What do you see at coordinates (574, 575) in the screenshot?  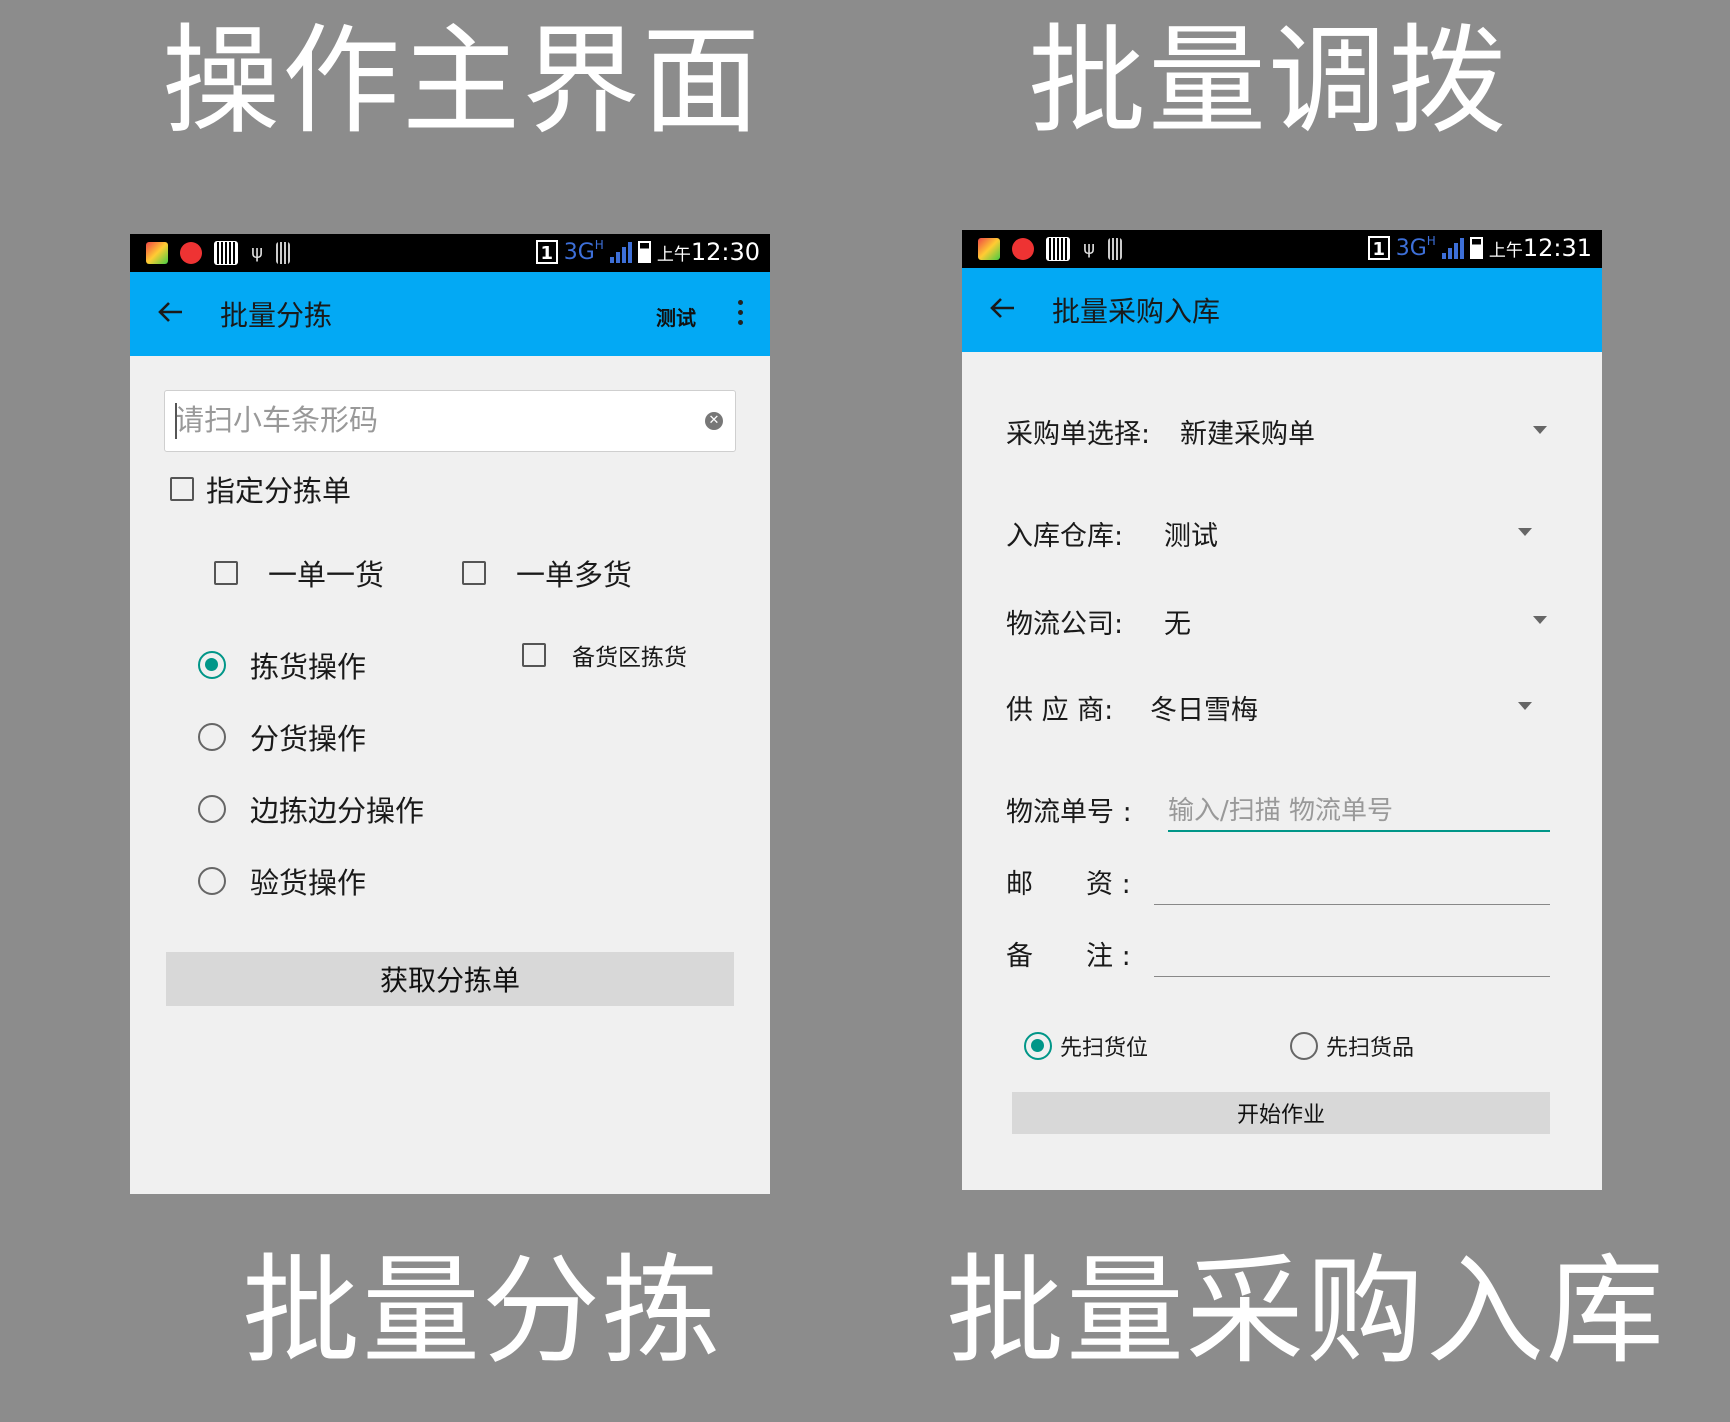 I see `multi-item-label: 一单多货` at bounding box center [574, 575].